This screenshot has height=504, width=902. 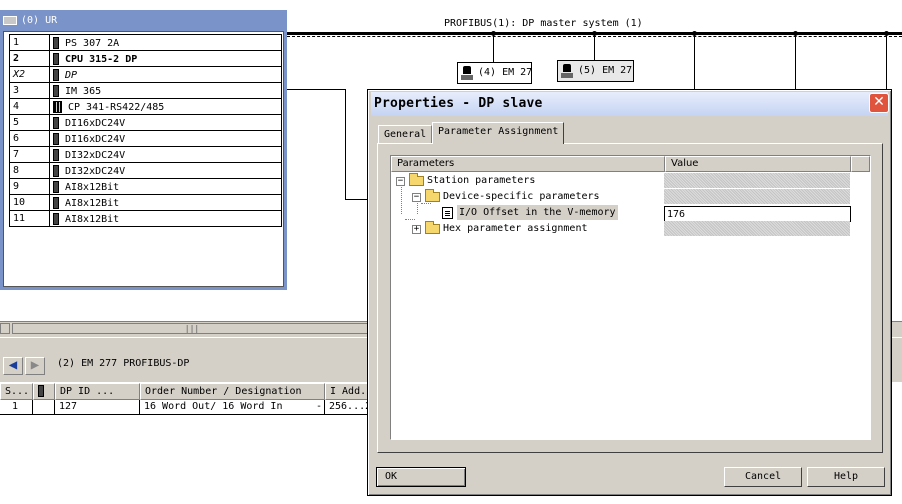 I want to click on rack-row: 10 AI8x12Bit, so click(x=145, y=202).